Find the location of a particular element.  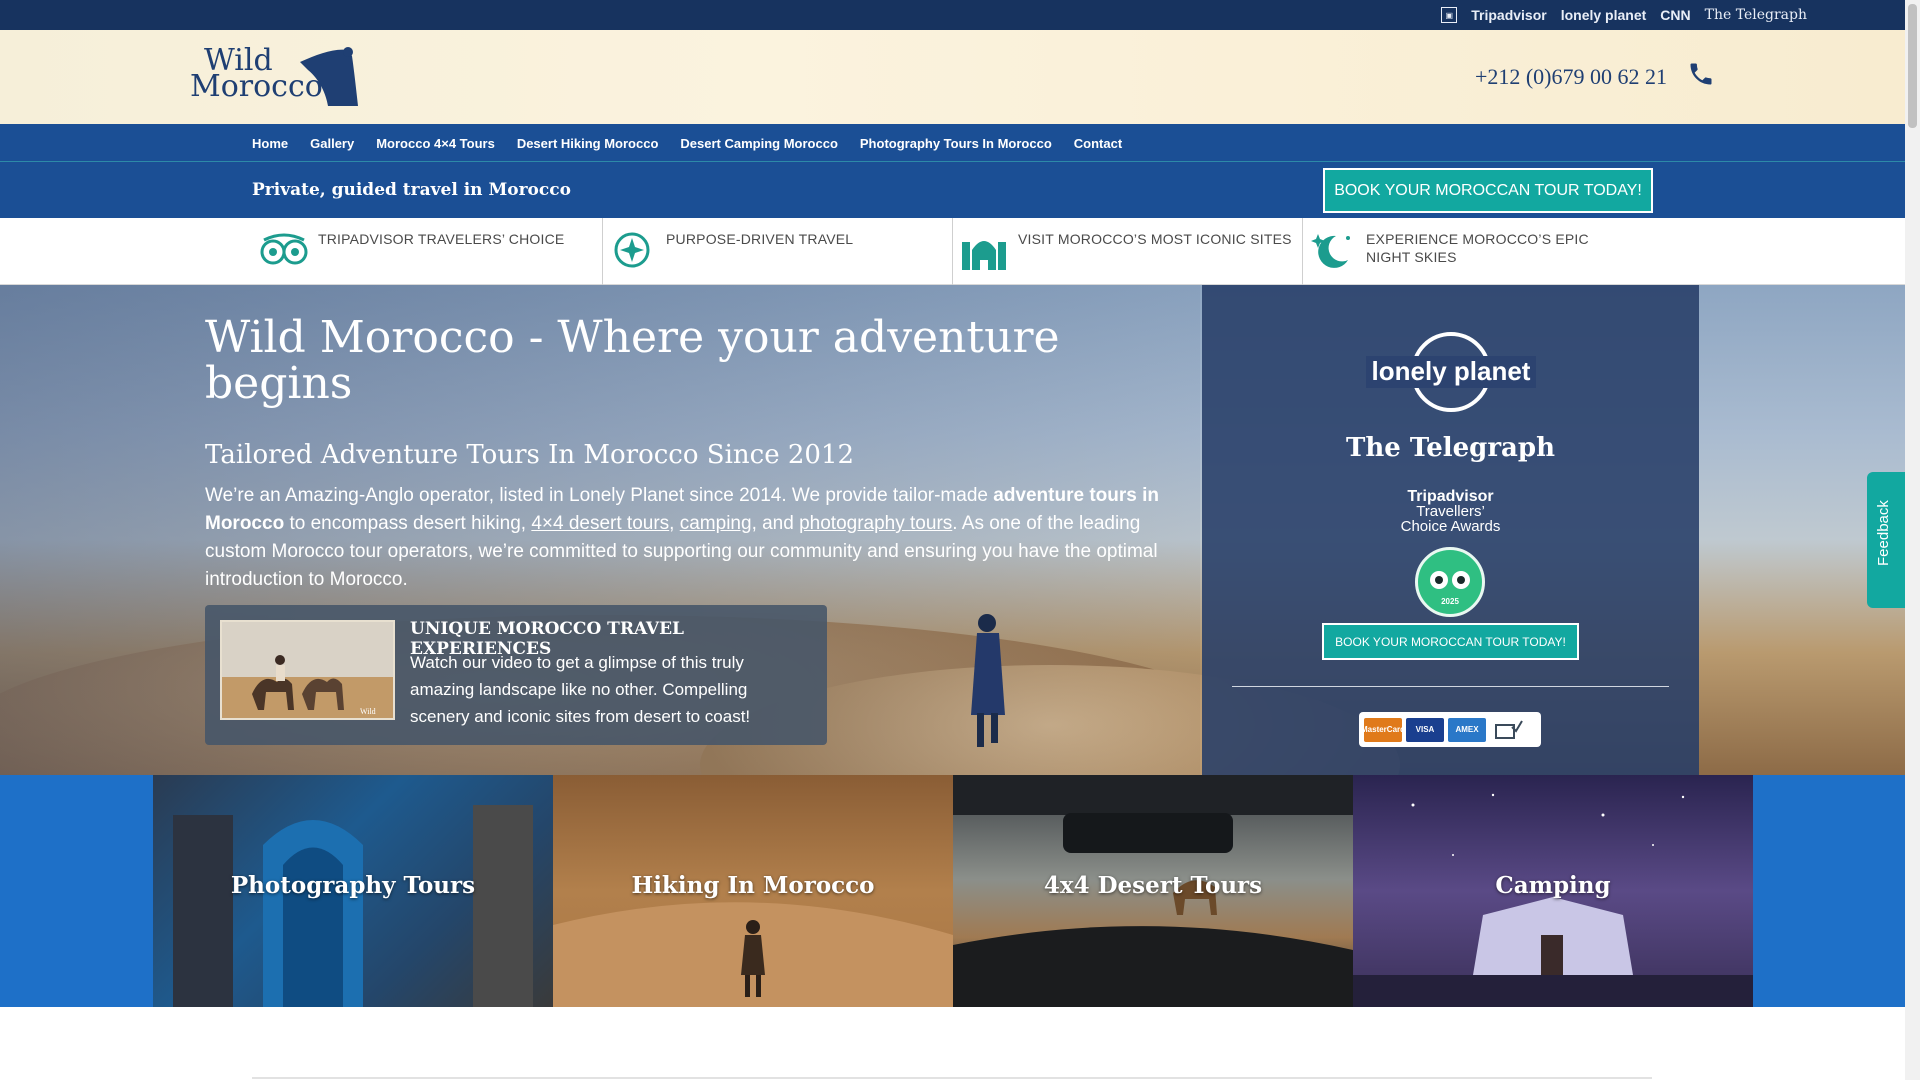

secure-payment-icon is located at coordinates (1509, 729).